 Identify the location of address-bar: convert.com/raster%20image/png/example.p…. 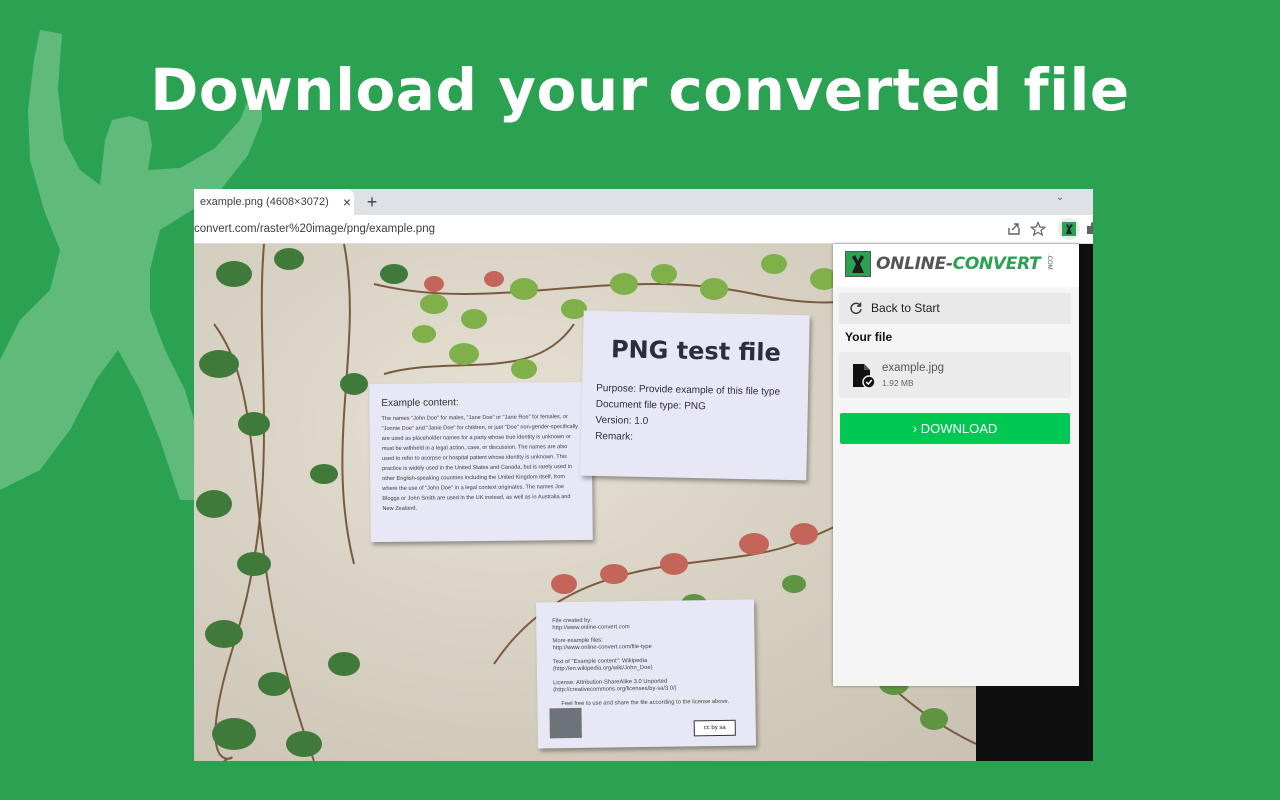
(643, 229).